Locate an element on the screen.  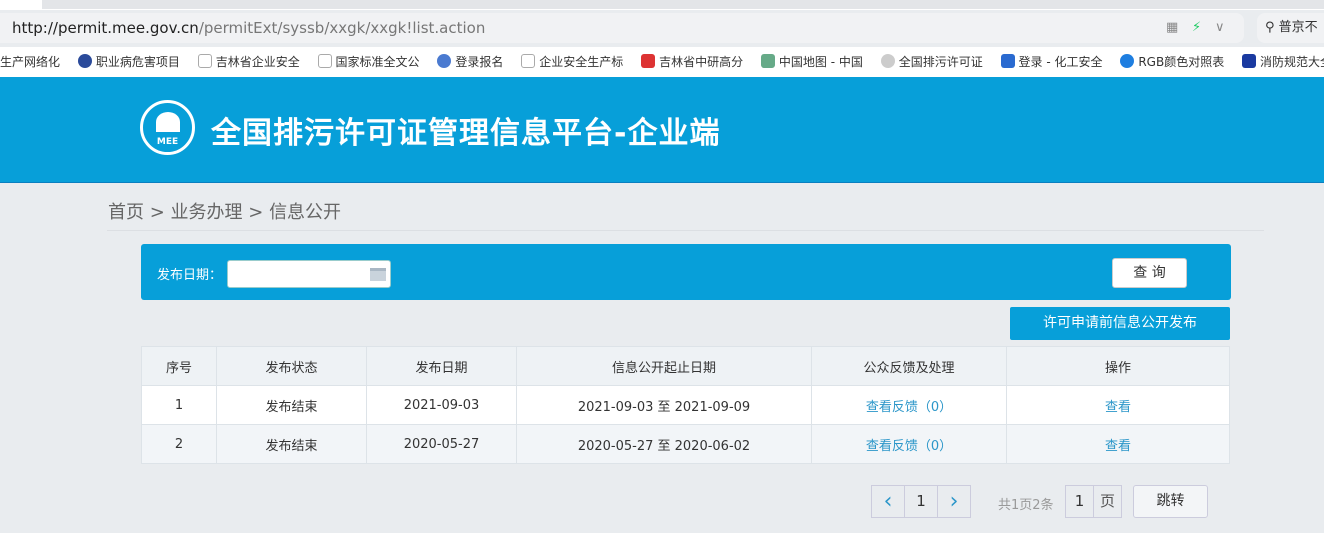
publish-button: 许可申请前信息公开发布 is located at coordinates (1120, 323).